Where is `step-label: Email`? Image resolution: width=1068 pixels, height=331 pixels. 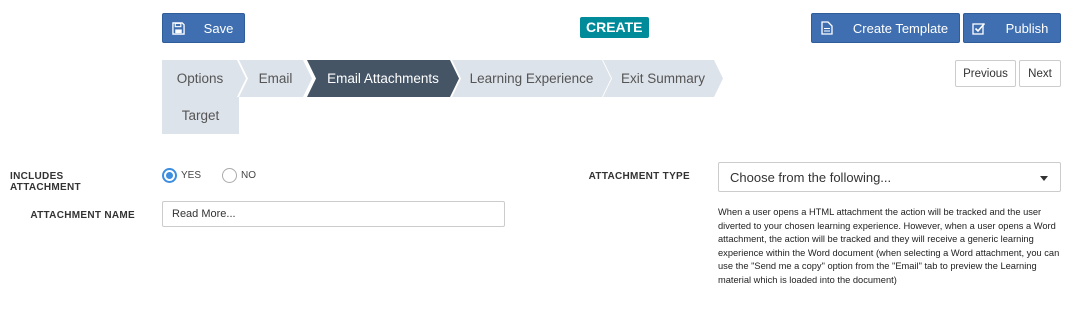
step-label: Email is located at coordinates (275, 78).